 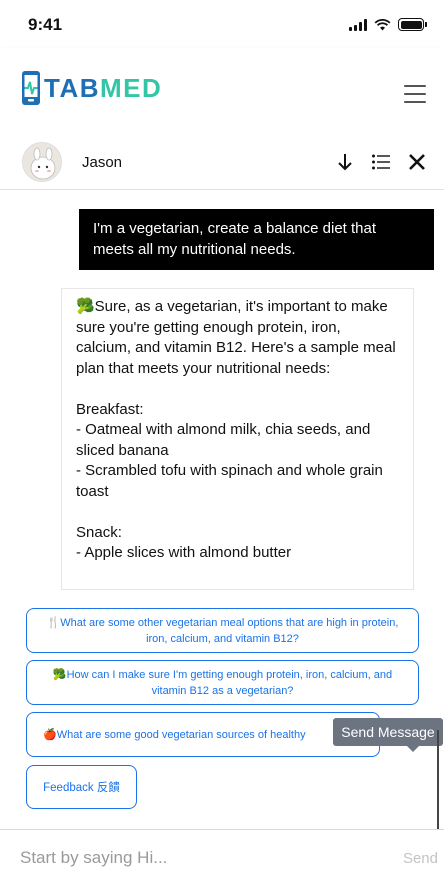 I want to click on tabmed-logo: TABMED, so click(x=91, y=88).